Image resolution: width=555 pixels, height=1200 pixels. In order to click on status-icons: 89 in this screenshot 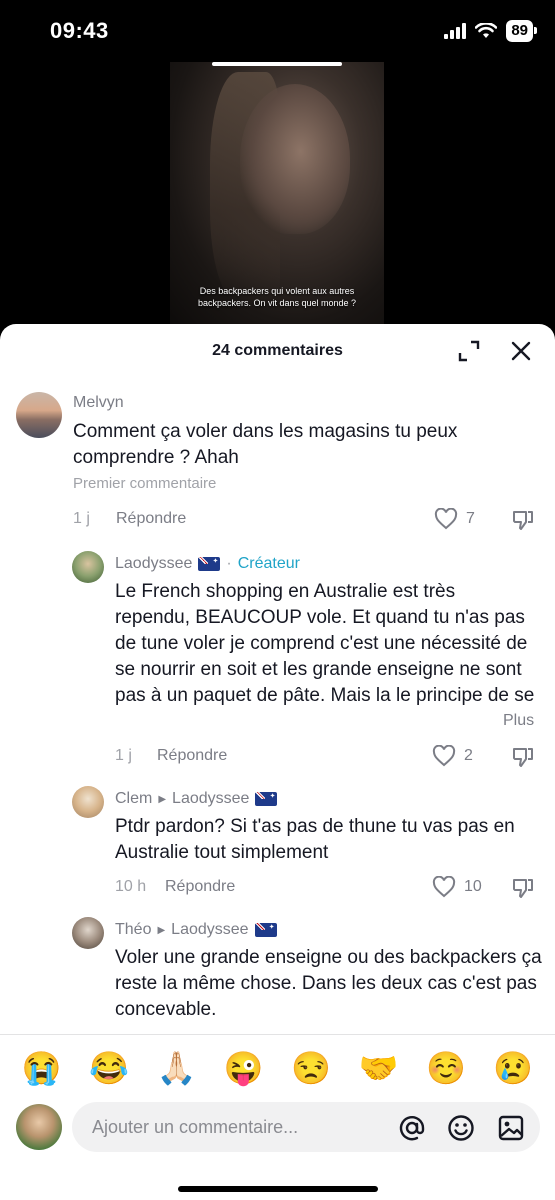, I will do `click(490, 31)`.